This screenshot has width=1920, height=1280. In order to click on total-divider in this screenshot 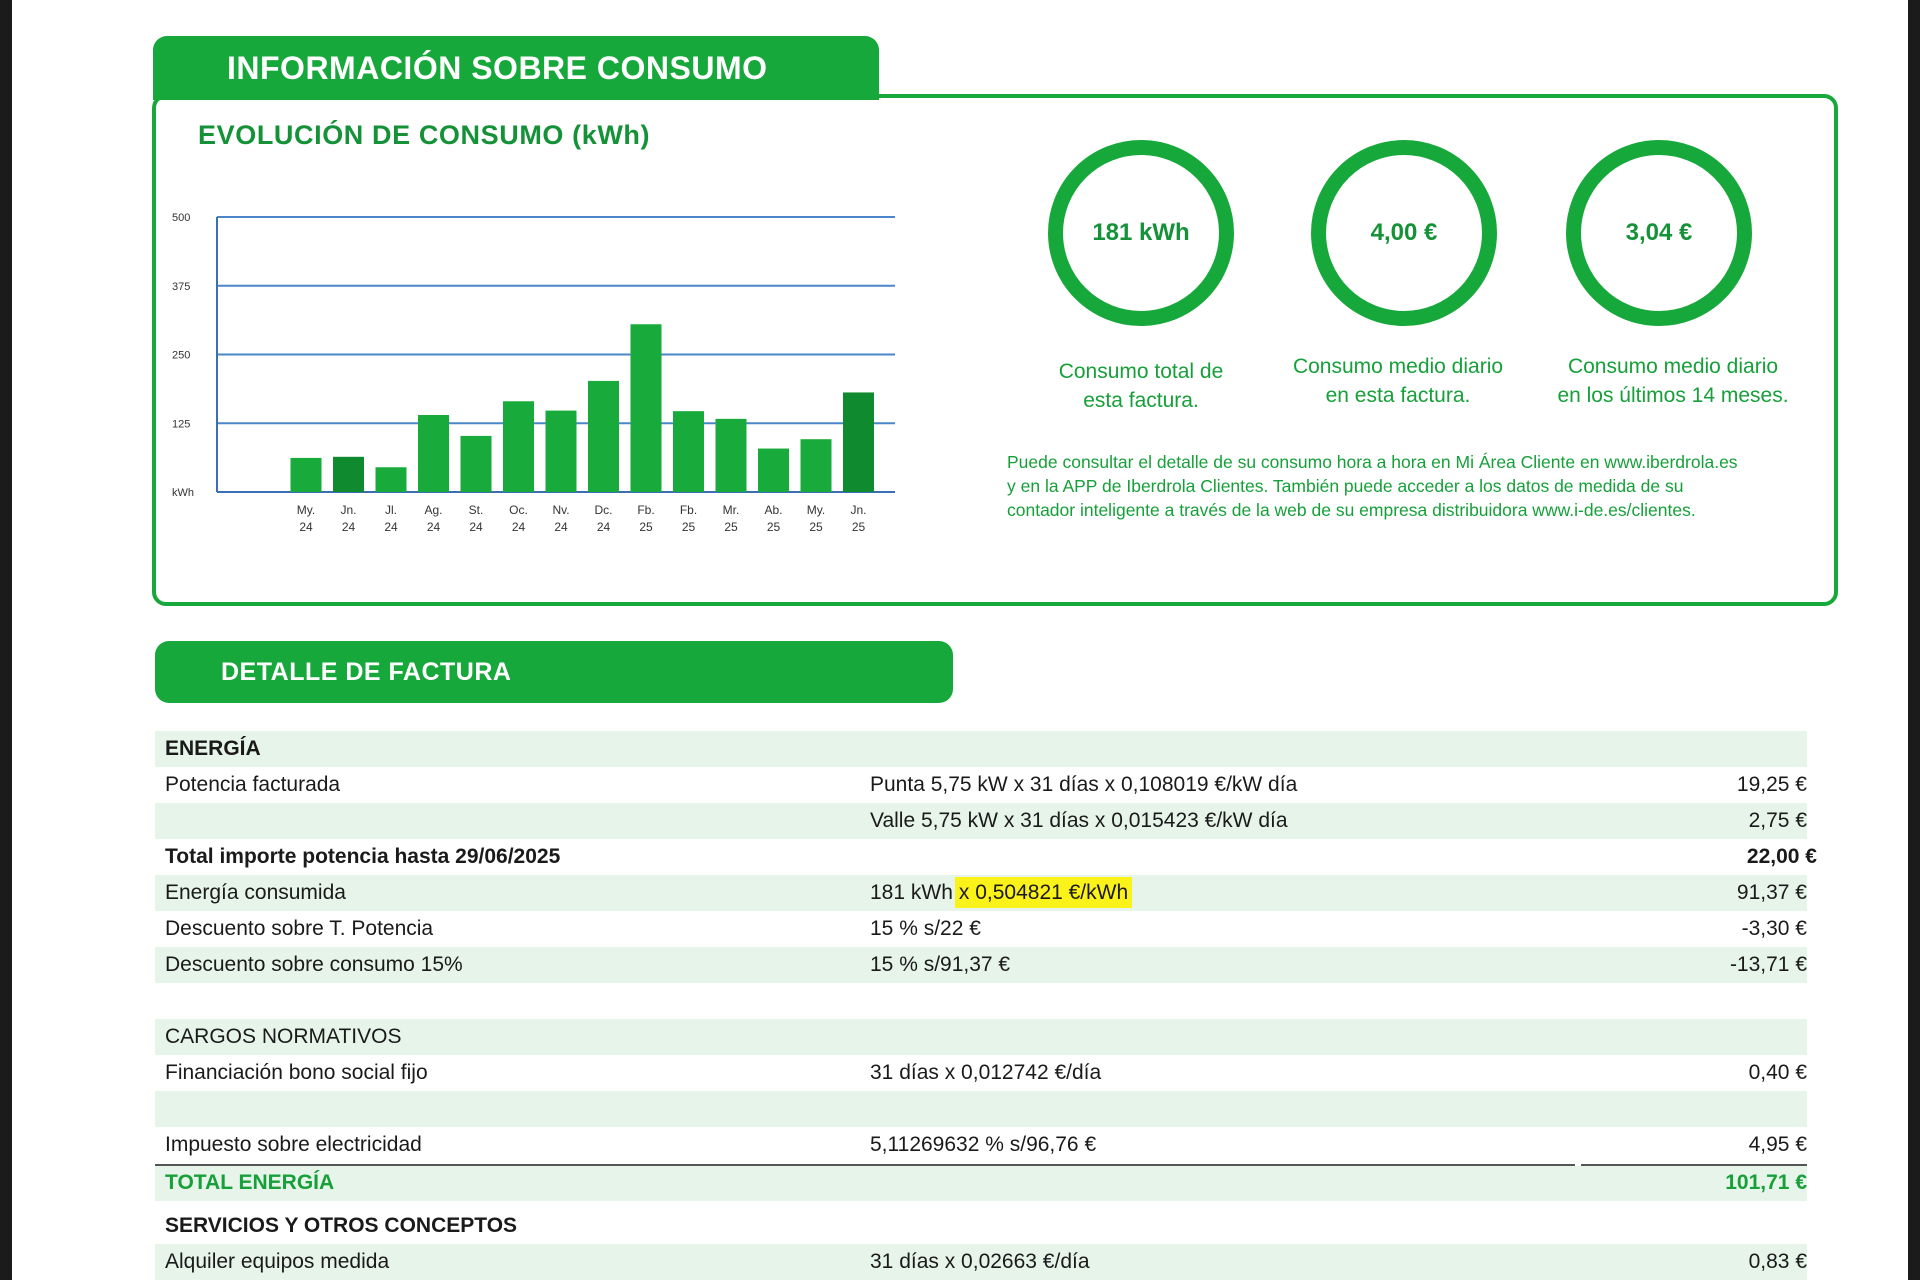, I will do `click(981, 1165)`.